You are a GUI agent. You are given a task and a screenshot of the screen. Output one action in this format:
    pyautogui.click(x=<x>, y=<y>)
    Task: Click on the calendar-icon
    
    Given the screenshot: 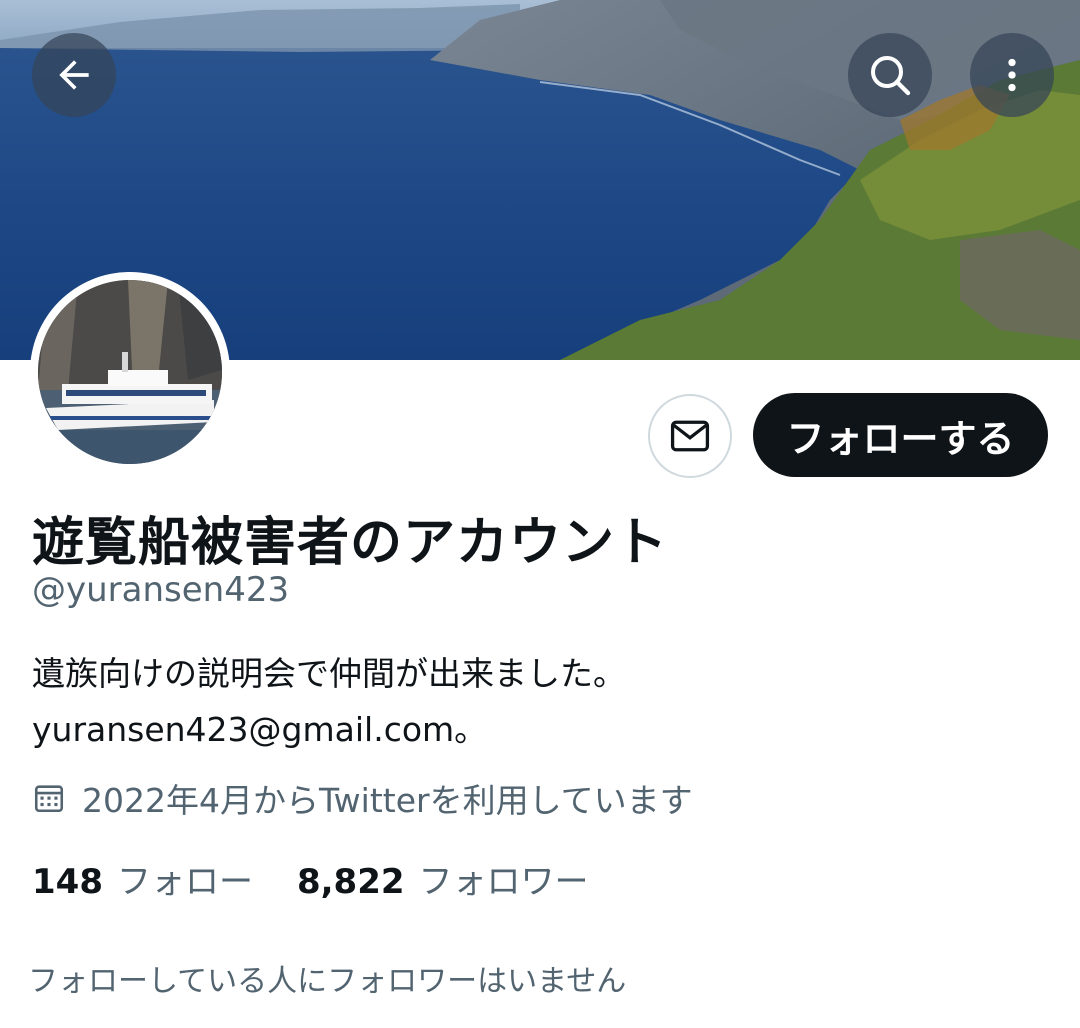 What is the action you would take?
    pyautogui.click(x=50, y=798)
    